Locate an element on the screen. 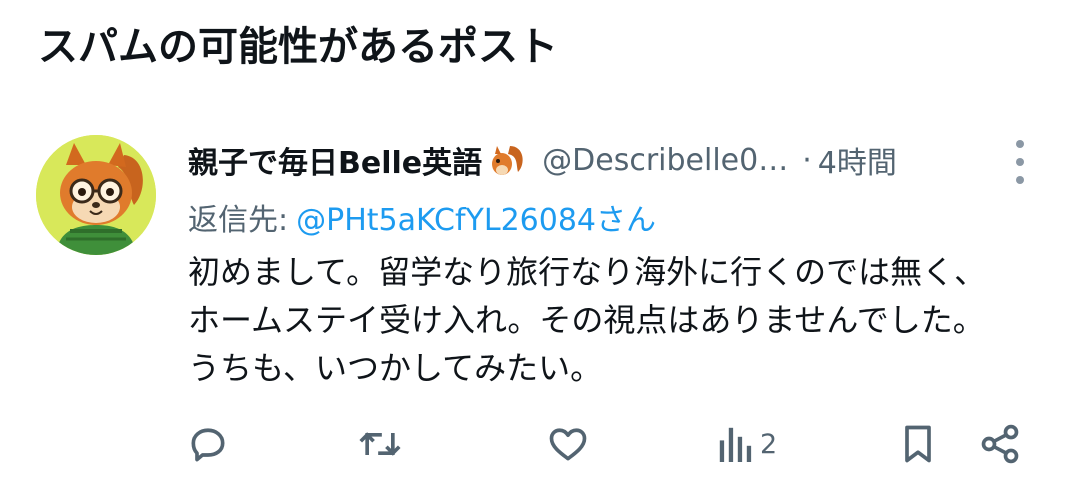  share-icon is located at coordinates (1000, 444).